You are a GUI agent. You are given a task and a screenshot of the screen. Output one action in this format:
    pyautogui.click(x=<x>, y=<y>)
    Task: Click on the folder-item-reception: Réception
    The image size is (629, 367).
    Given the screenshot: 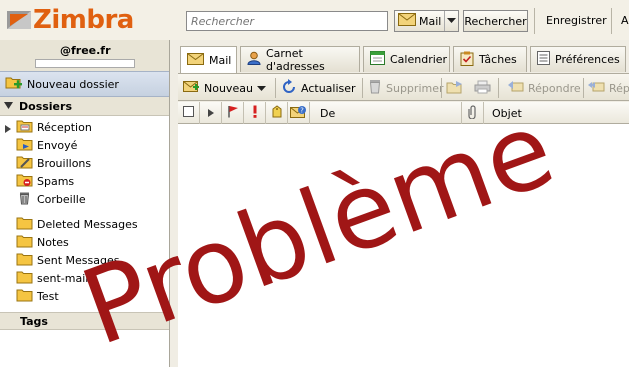 What is the action you would take?
    pyautogui.click(x=84, y=127)
    